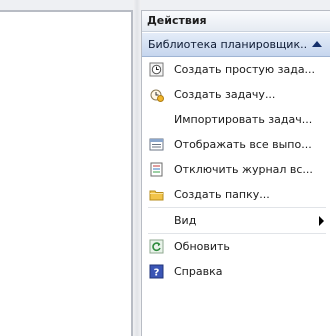 The width and height of the screenshot is (330, 336). Describe the element at coordinates (185, 220) in the screenshot. I see `action-label: Вид` at that location.